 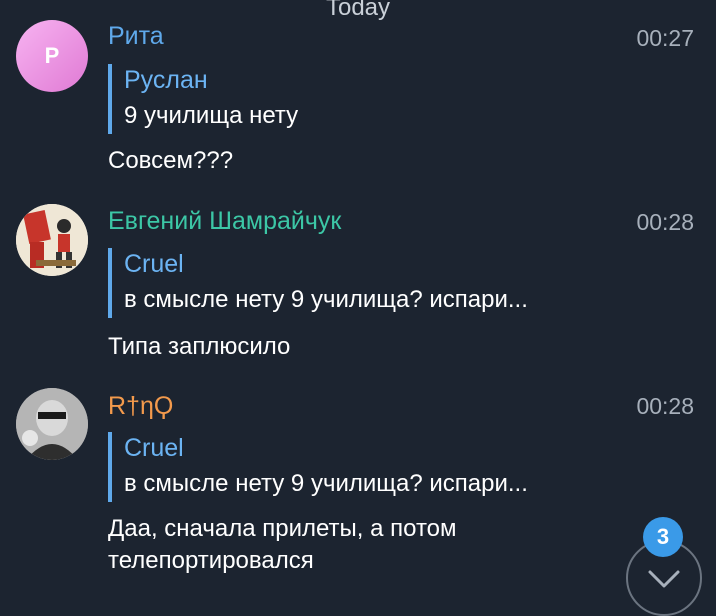 I want to click on message-text: Типа заплюсило, so click(x=199, y=346).